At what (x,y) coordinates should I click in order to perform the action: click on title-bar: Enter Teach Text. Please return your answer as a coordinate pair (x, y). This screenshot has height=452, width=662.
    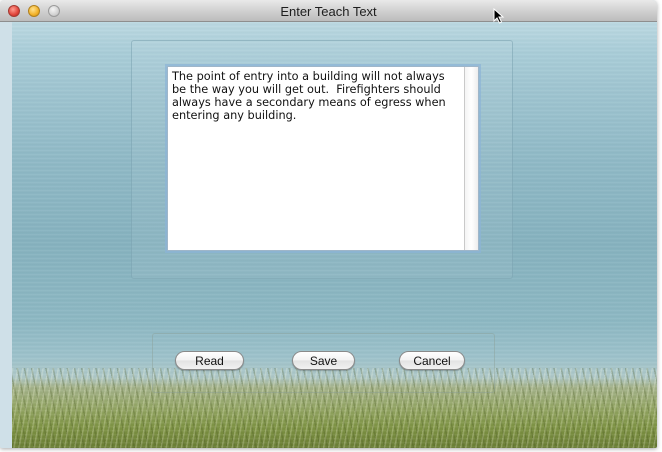
    Looking at the image, I should click on (328, 11).